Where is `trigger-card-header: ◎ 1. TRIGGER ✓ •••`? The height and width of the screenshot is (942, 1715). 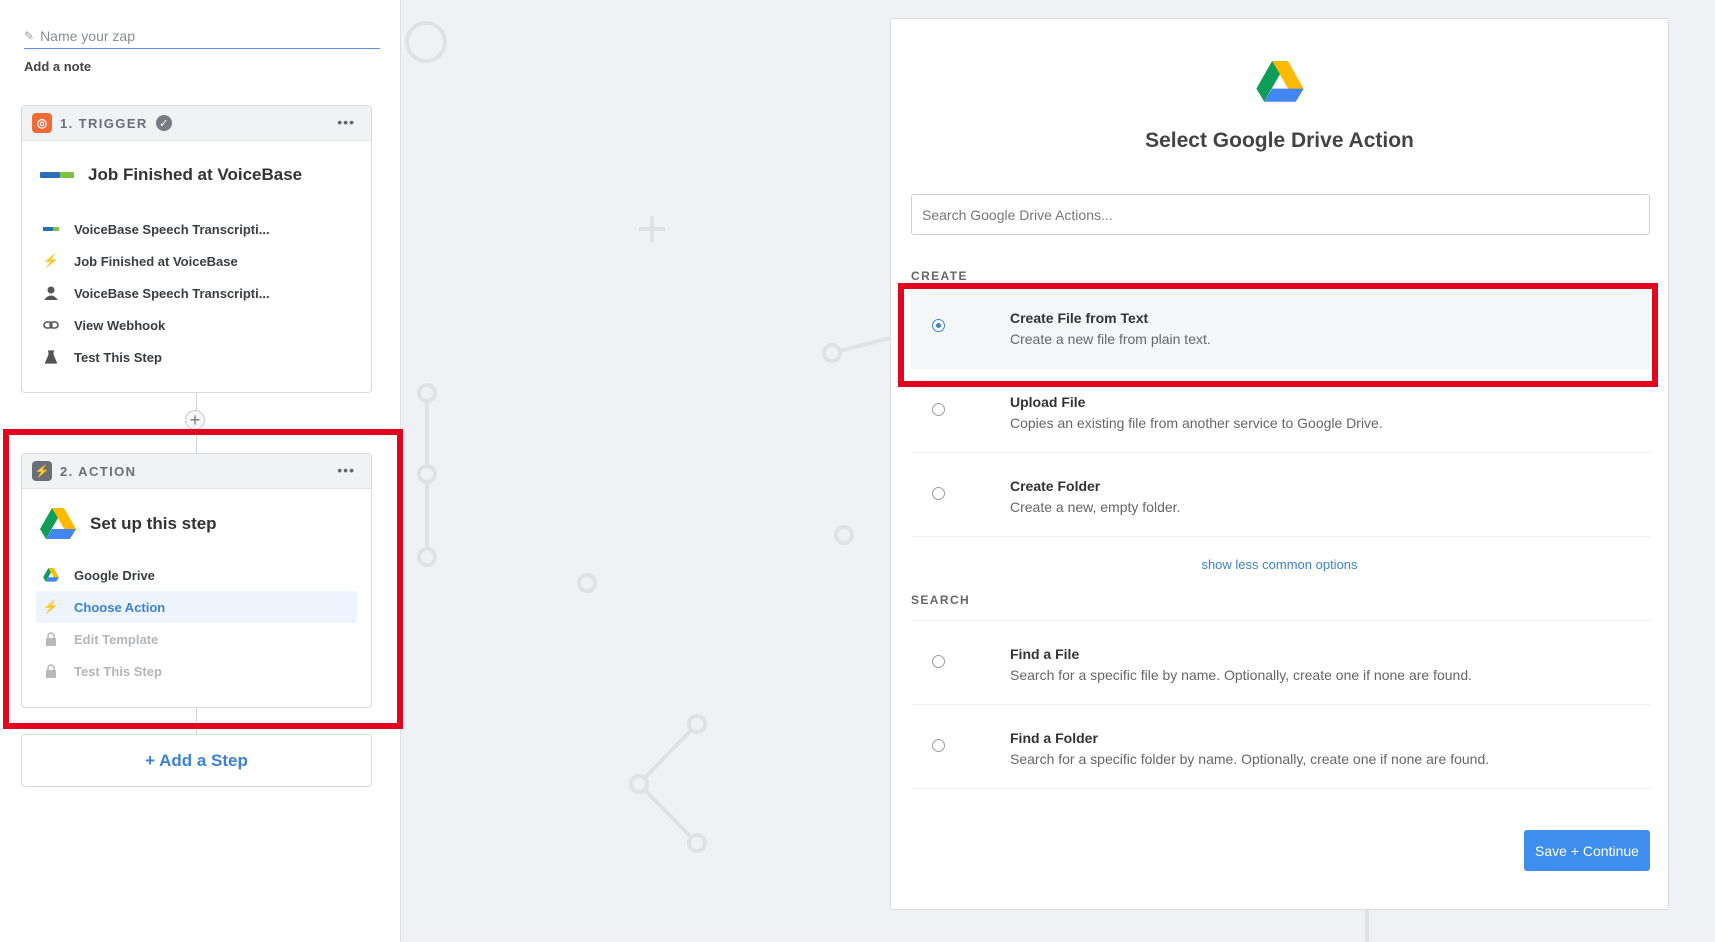
trigger-card-header: ◎ 1. TRIGGER ✓ ••• is located at coordinates (196, 123).